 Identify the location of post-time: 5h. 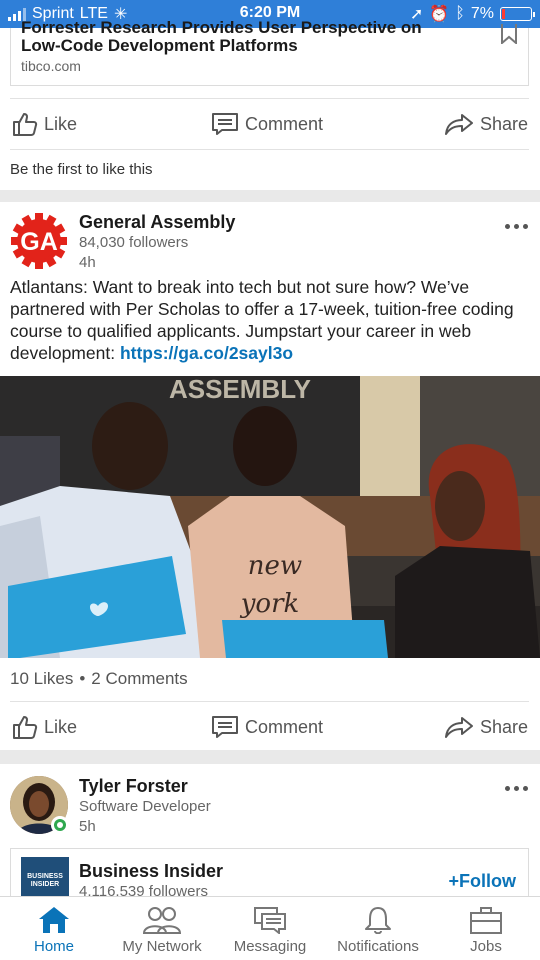
(87, 826).